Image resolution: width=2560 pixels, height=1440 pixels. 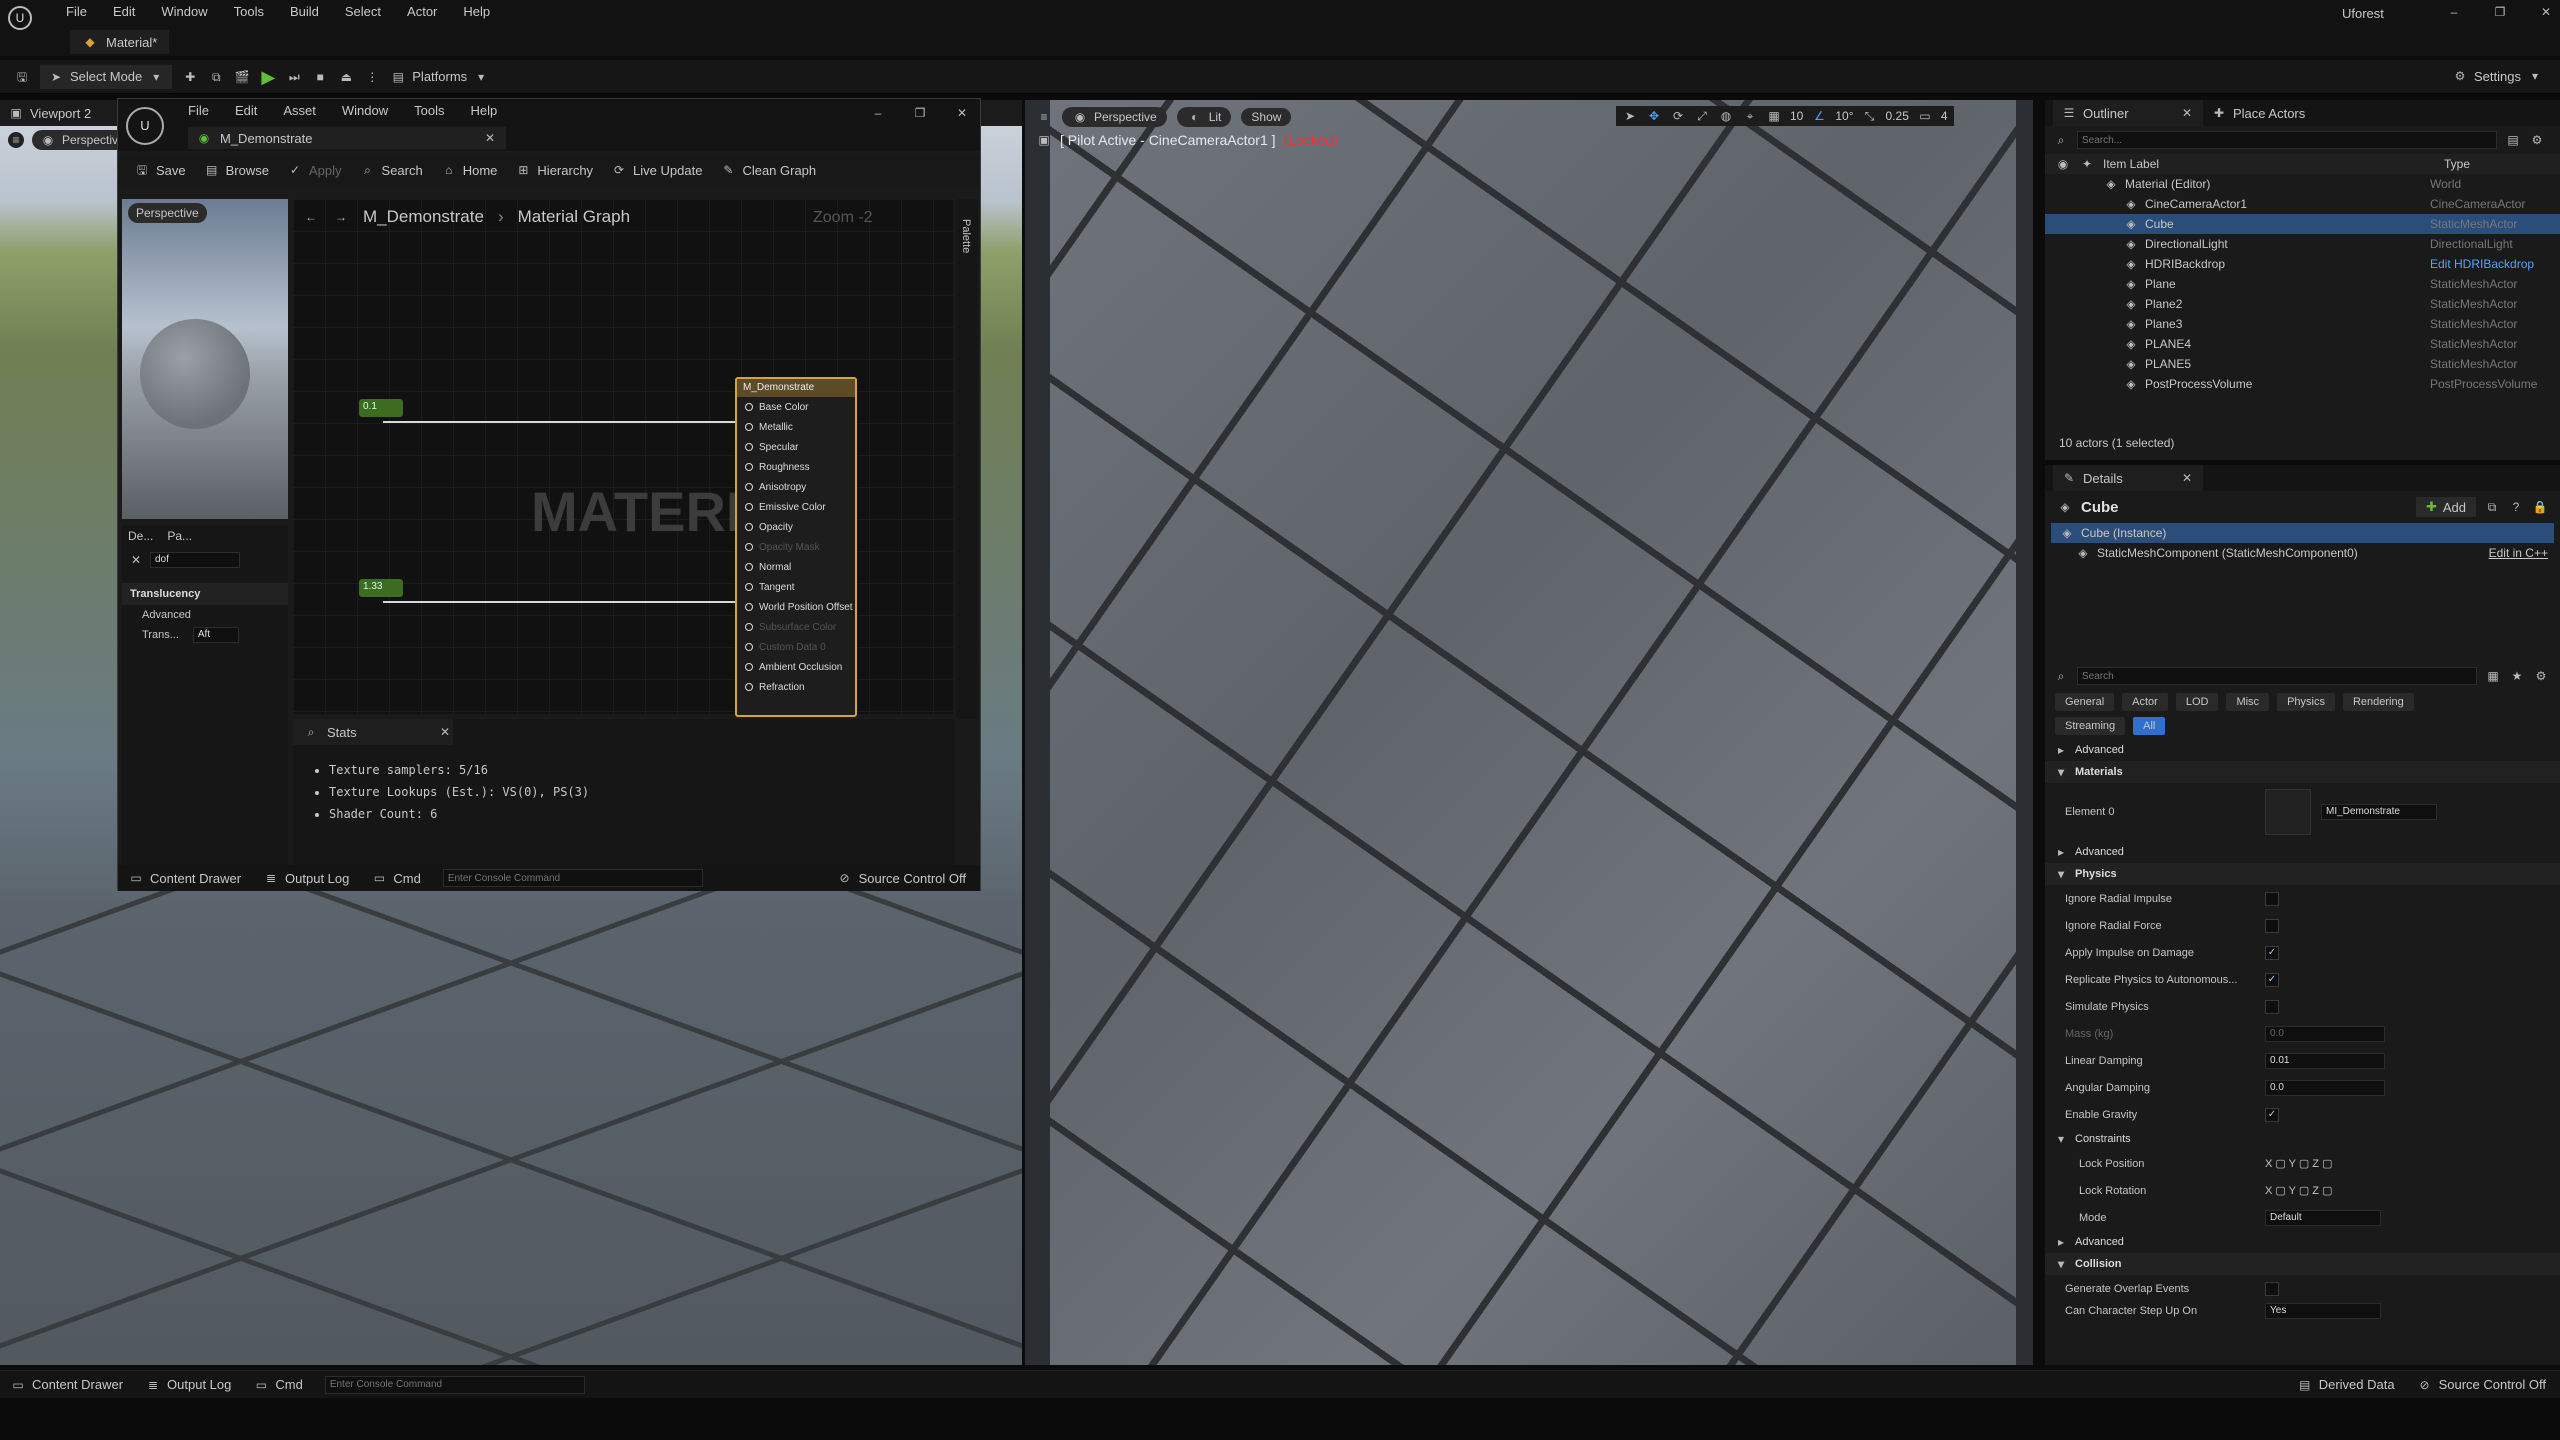 I want to click on outliner-row: ◈ PLANE4 StaticMeshActor, so click(x=2302, y=344).